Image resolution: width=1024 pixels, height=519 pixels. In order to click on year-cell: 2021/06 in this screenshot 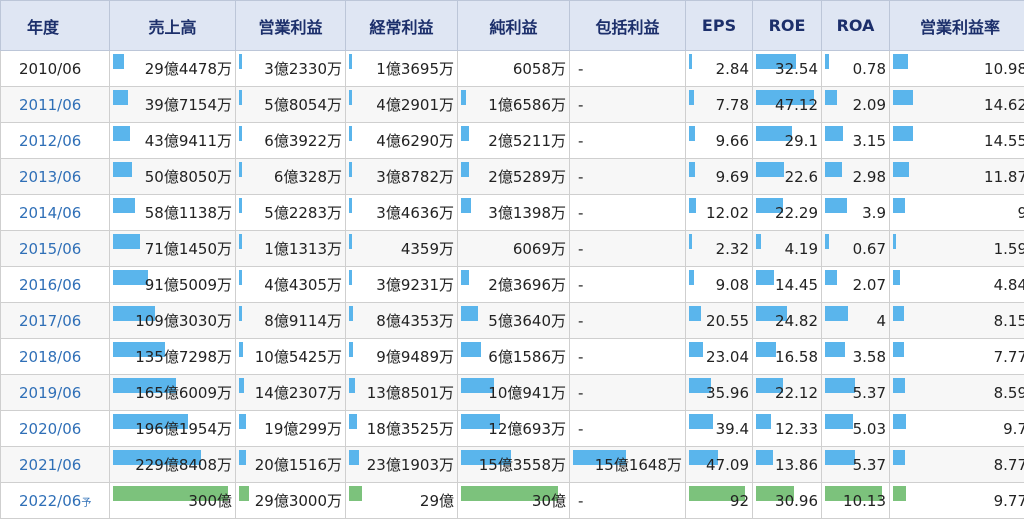, I will do `click(55, 465)`.